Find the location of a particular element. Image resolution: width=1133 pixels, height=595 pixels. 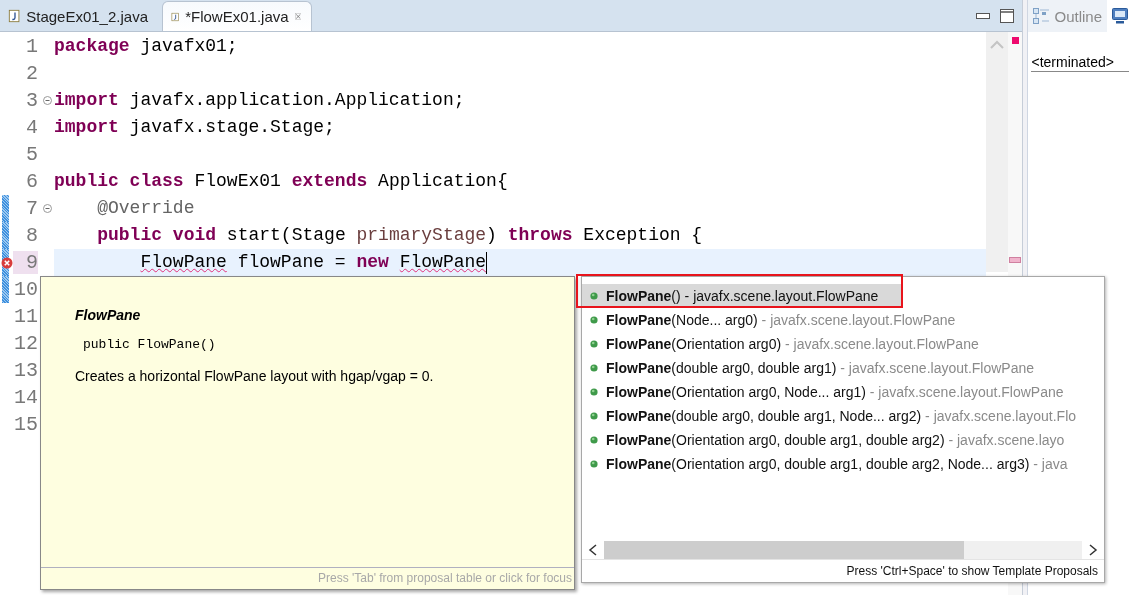

line-number: 9 is located at coordinates (25, 262).